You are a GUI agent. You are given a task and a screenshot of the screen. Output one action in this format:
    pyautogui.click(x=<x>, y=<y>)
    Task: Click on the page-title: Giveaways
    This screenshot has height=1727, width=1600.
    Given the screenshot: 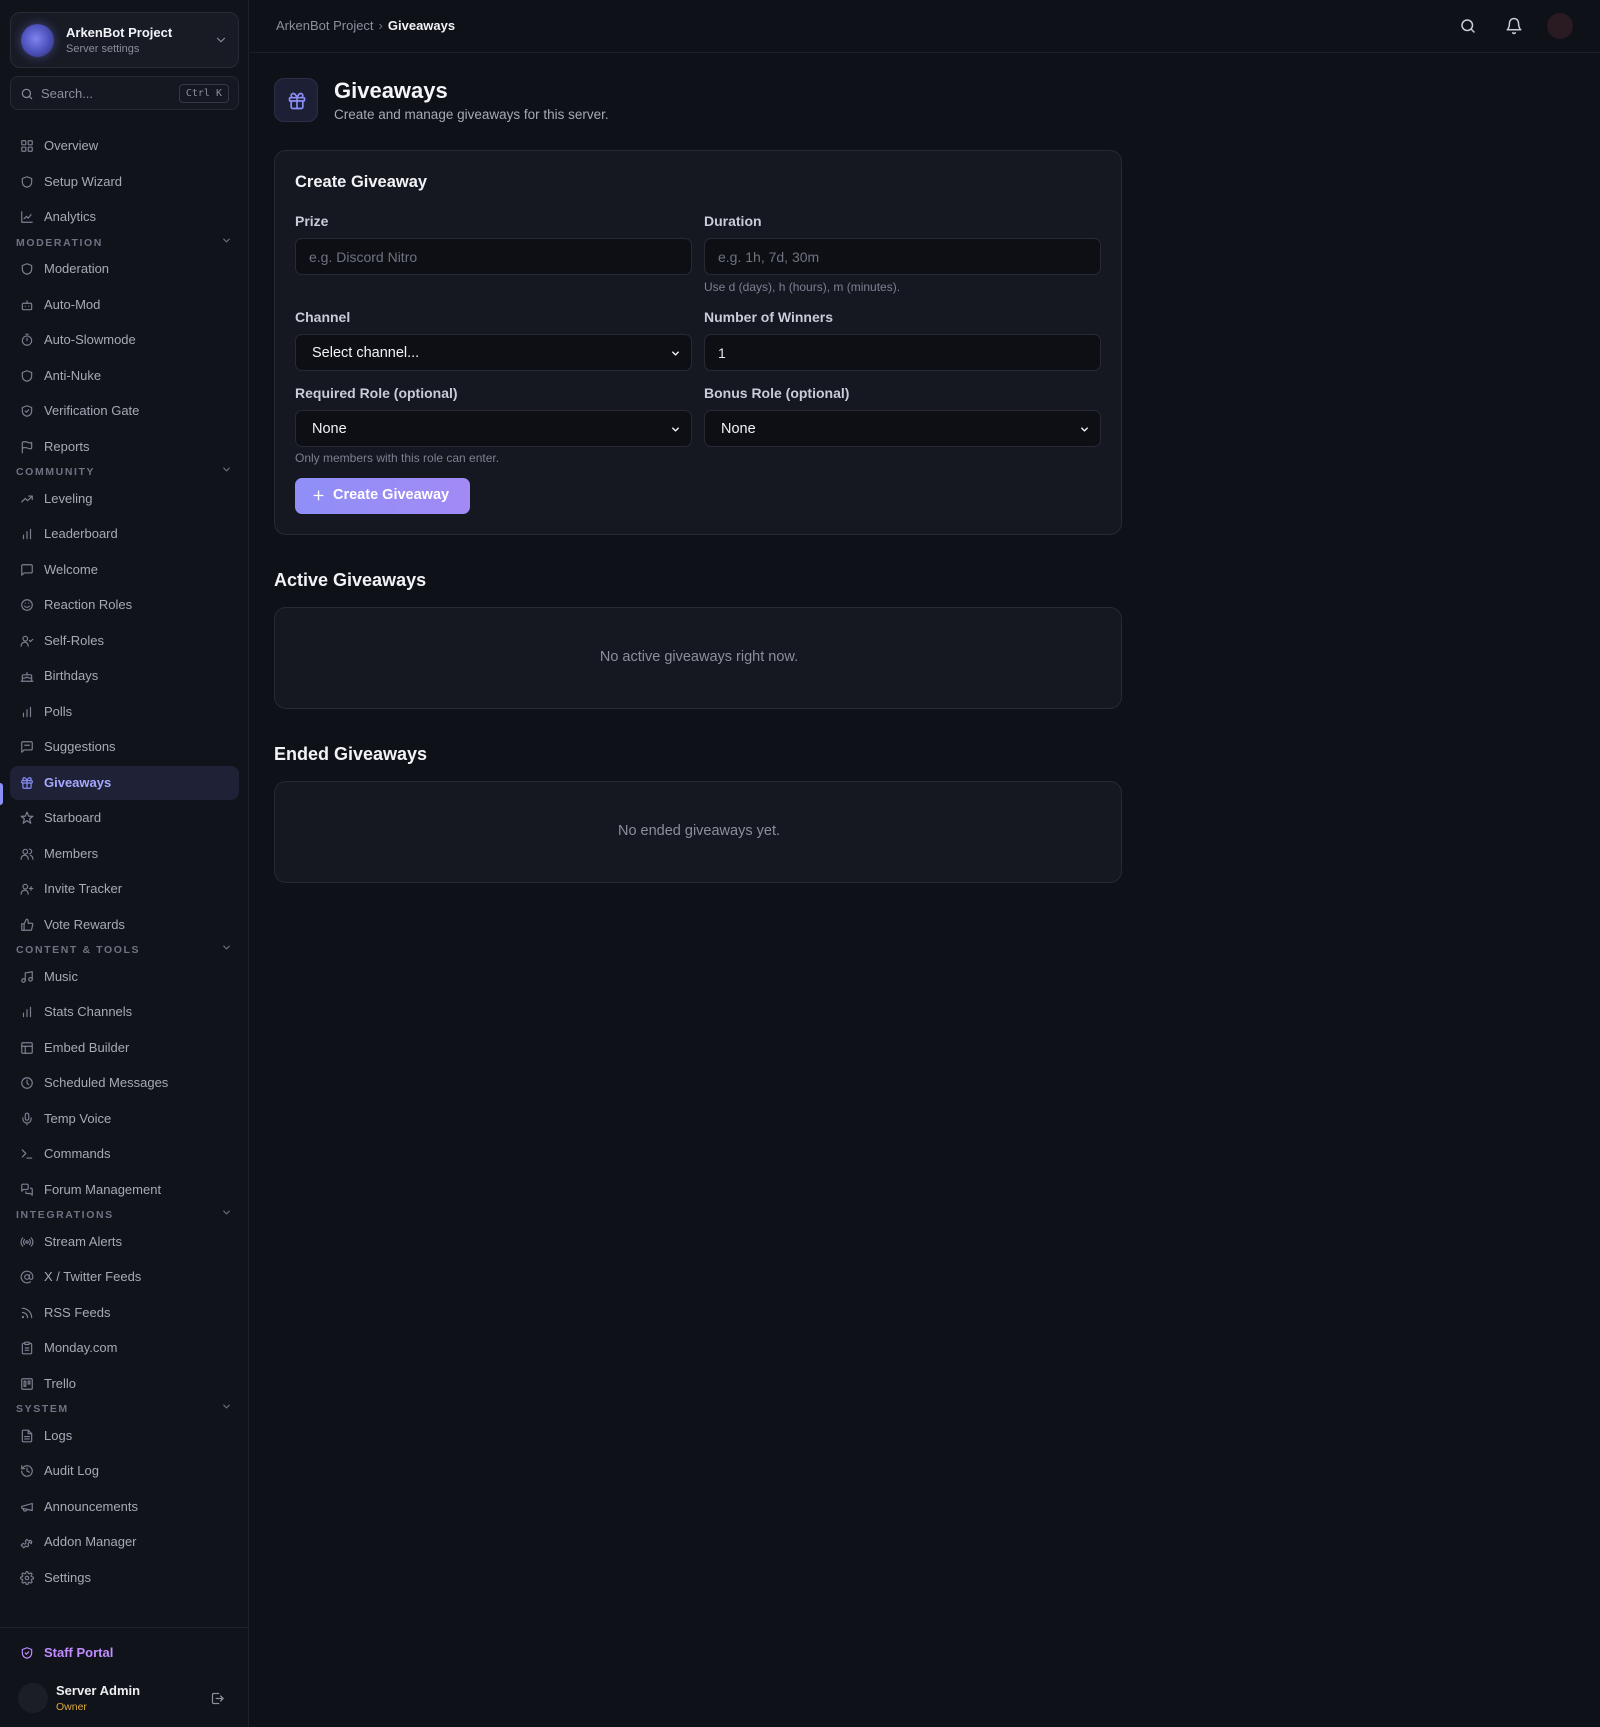 What is the action you would take?
    pyautogui.click(x=391, y=90)
    